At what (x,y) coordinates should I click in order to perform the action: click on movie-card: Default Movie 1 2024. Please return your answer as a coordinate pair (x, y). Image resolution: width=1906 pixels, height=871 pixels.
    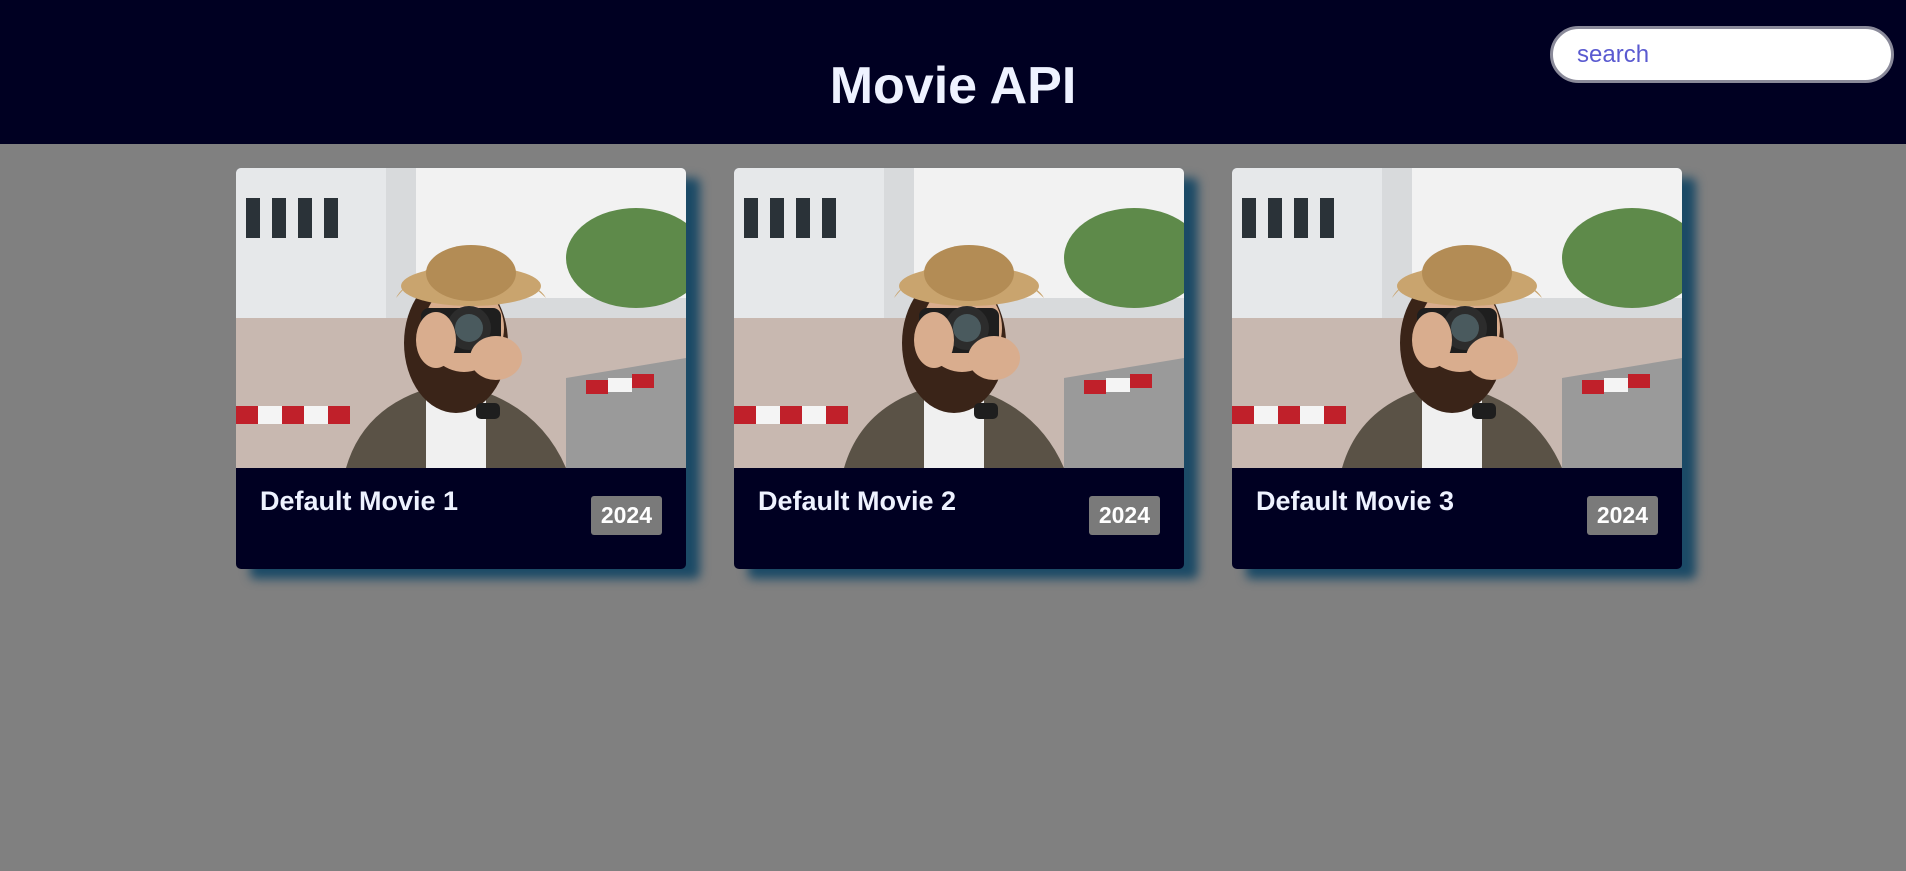
    Looking at the image, I should click on (461, 368).